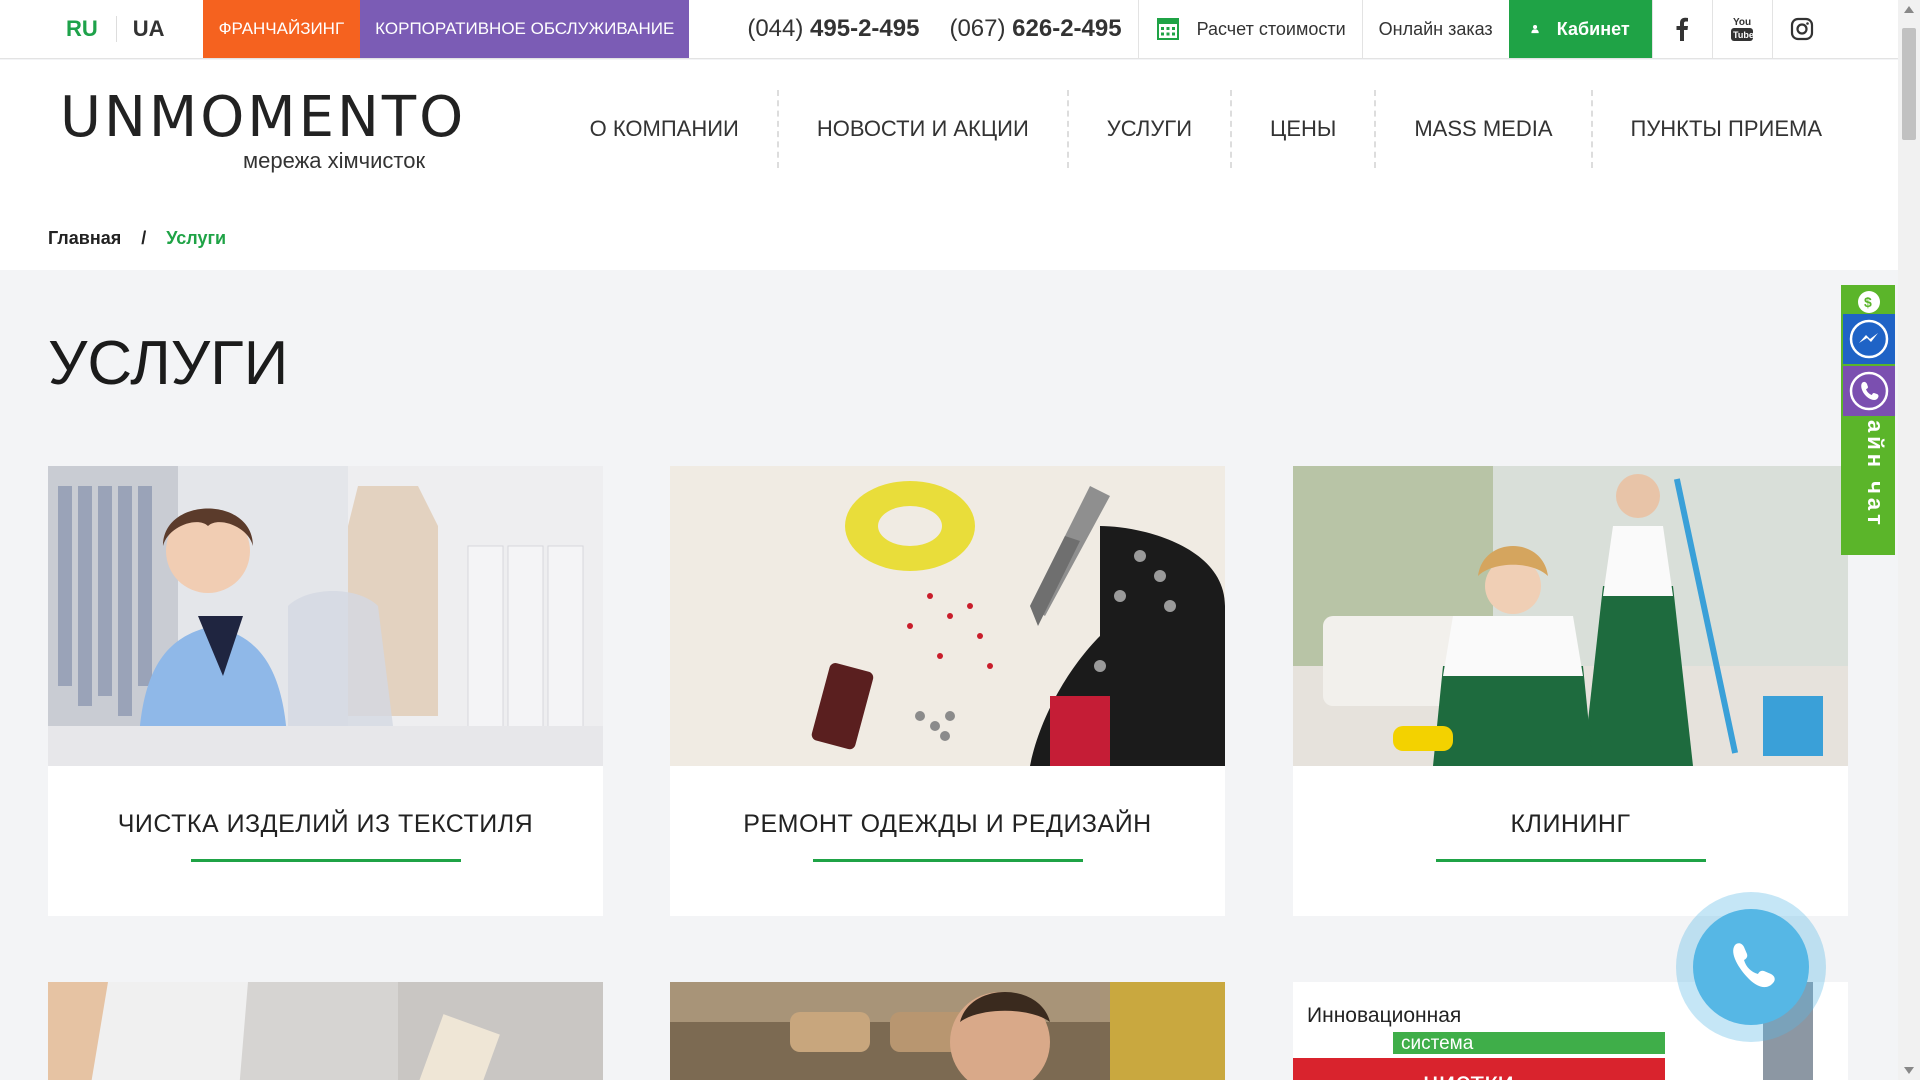 This screenshot has width=1920, height=1080. I want to click on phones: (044) 495-2-495 (067) 626-2-495, so click(934, 29).